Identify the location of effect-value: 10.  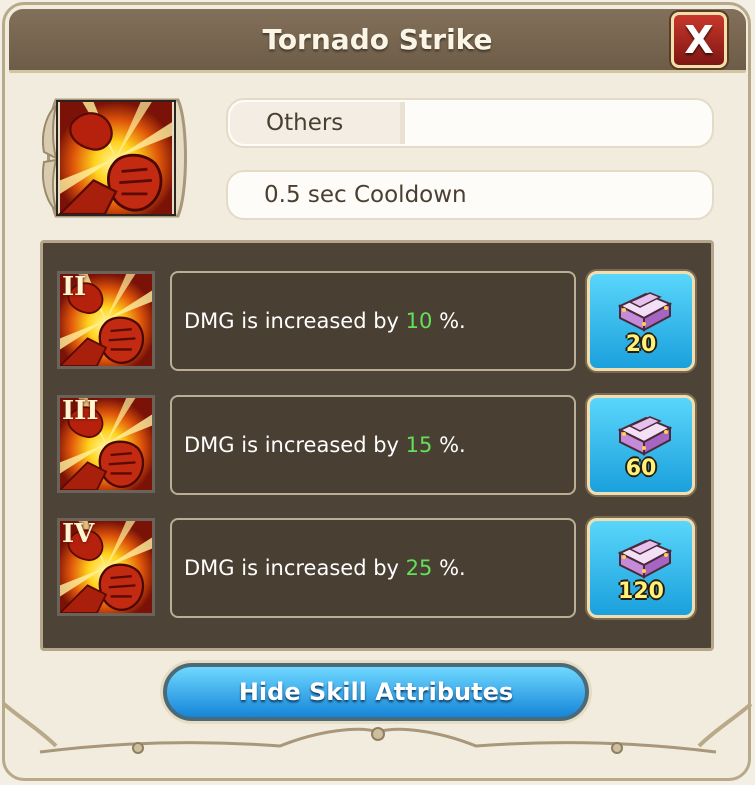
(419, 321).